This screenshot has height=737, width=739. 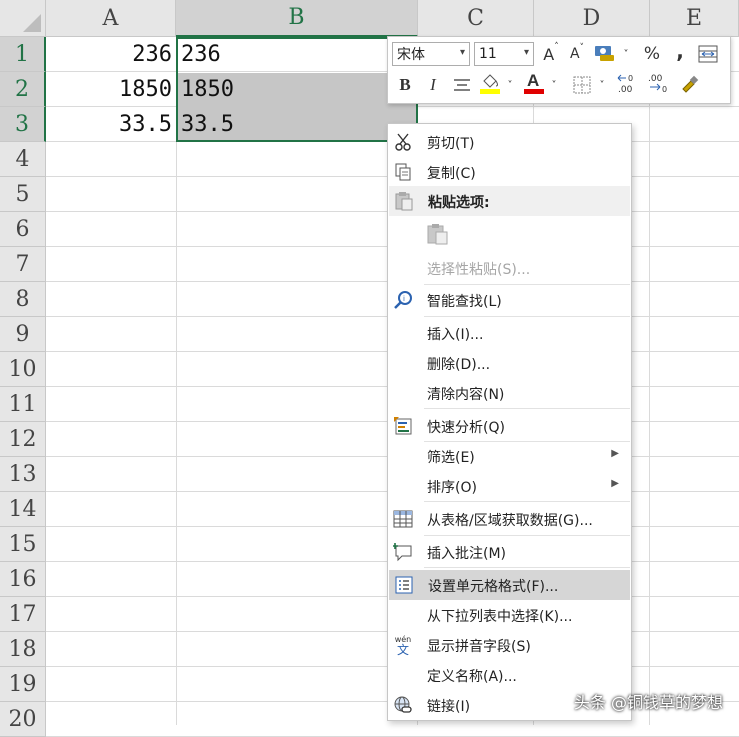 I want to click on font-color-button: A, so click(x=534, y=83).